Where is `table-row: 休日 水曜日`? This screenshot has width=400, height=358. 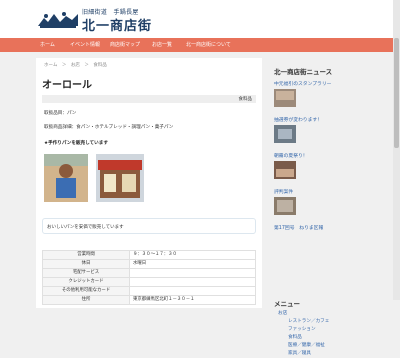
table-row: 休日 水曜日 is located at coordinates (149, 264).